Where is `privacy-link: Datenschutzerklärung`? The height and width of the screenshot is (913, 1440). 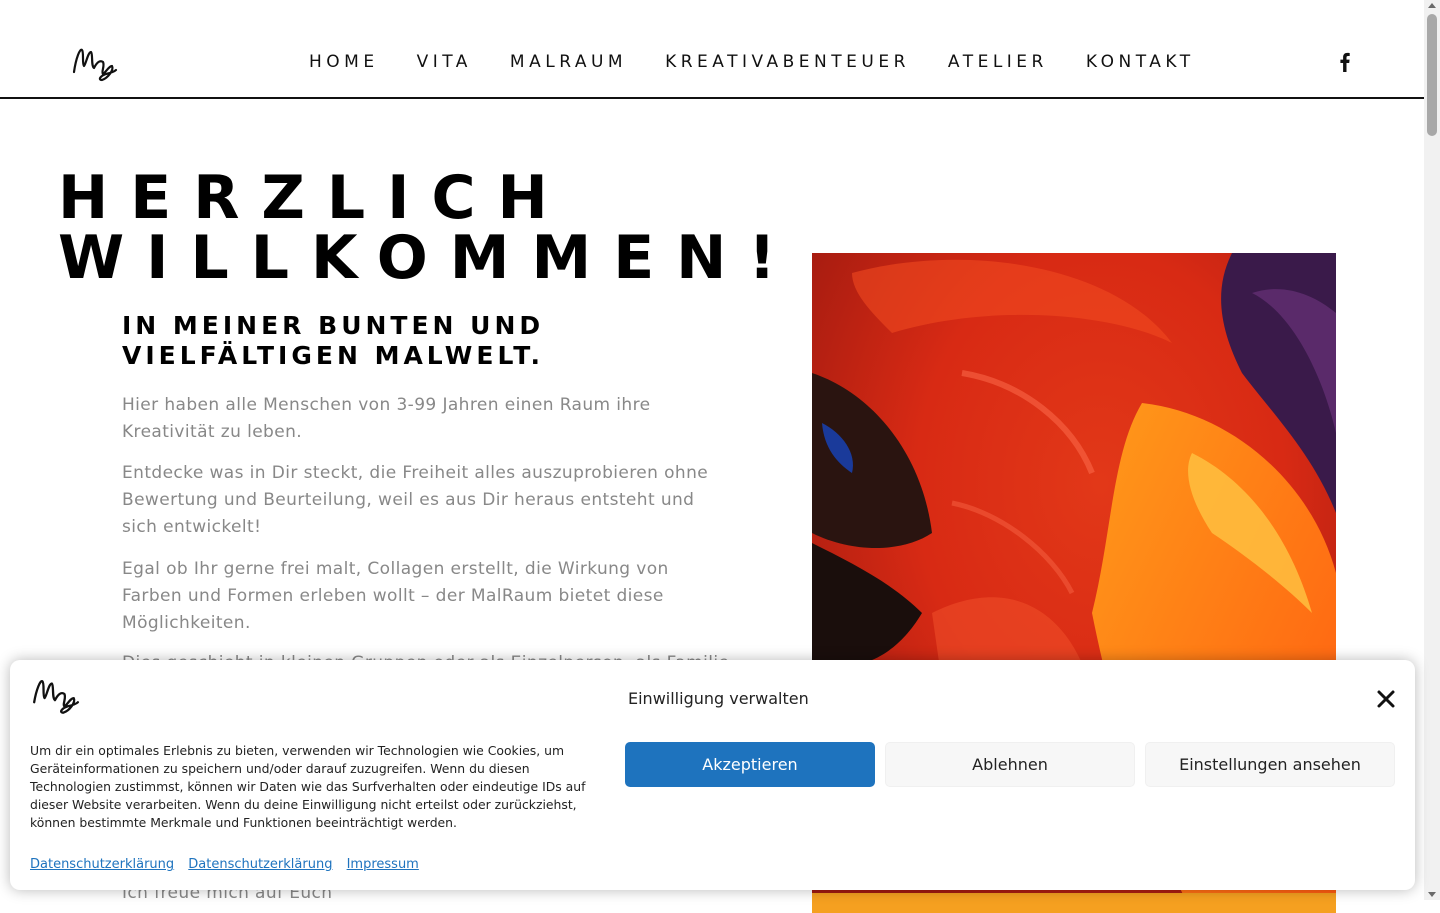 privacy-link: Datenschutzerklärung is located at coordinates (102, 864).